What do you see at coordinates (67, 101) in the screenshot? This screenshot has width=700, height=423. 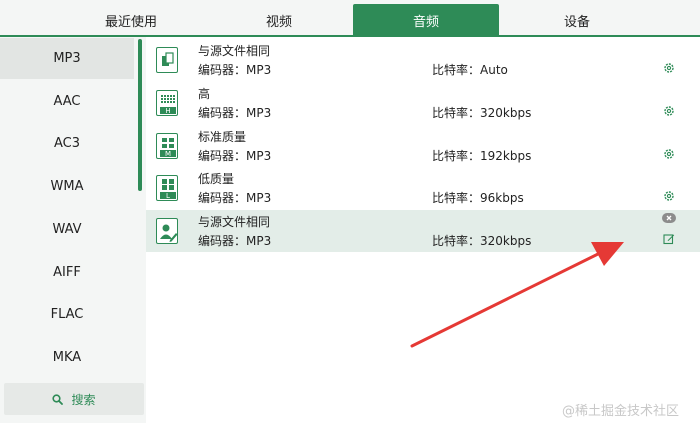 I see `sidebar-item-aac: AAC` at bounding box center [67, 101].